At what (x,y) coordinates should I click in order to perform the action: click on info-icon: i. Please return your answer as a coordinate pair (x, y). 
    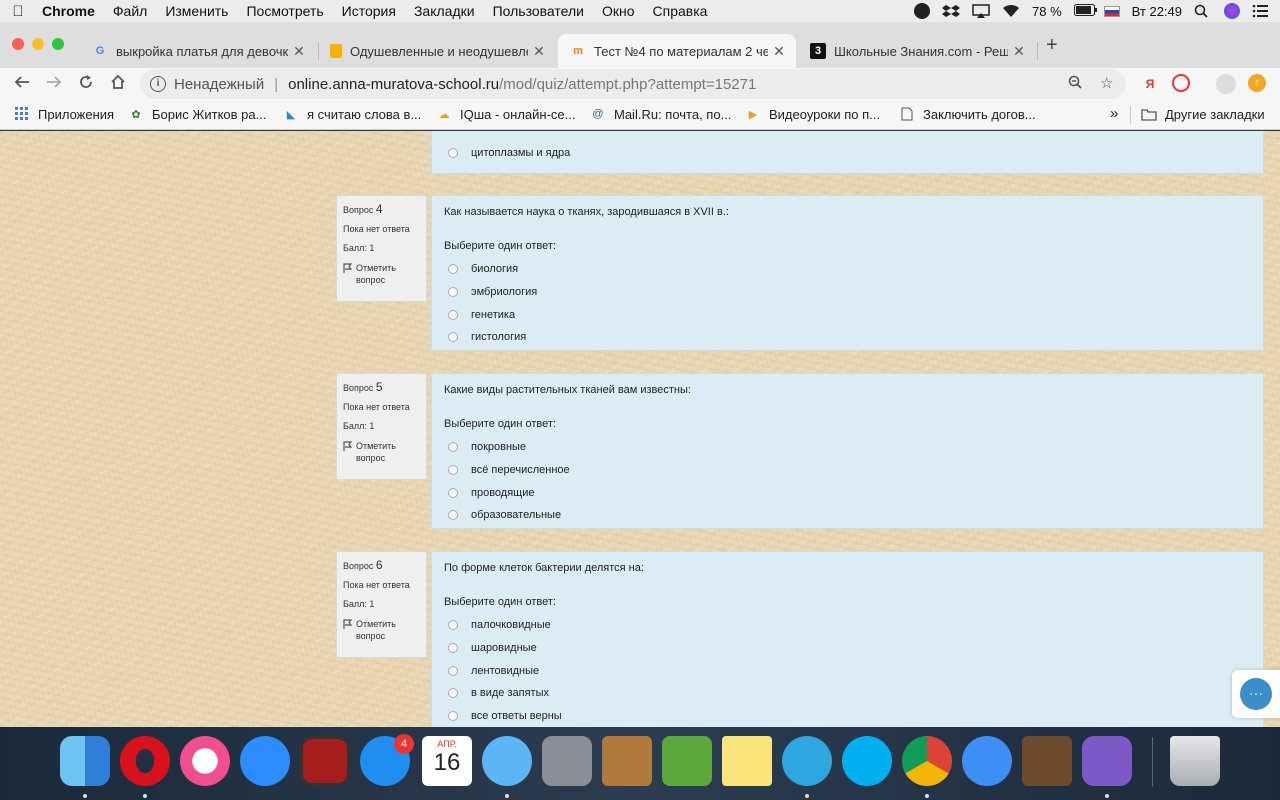
    Looking at the image, I should click on (158, 84).